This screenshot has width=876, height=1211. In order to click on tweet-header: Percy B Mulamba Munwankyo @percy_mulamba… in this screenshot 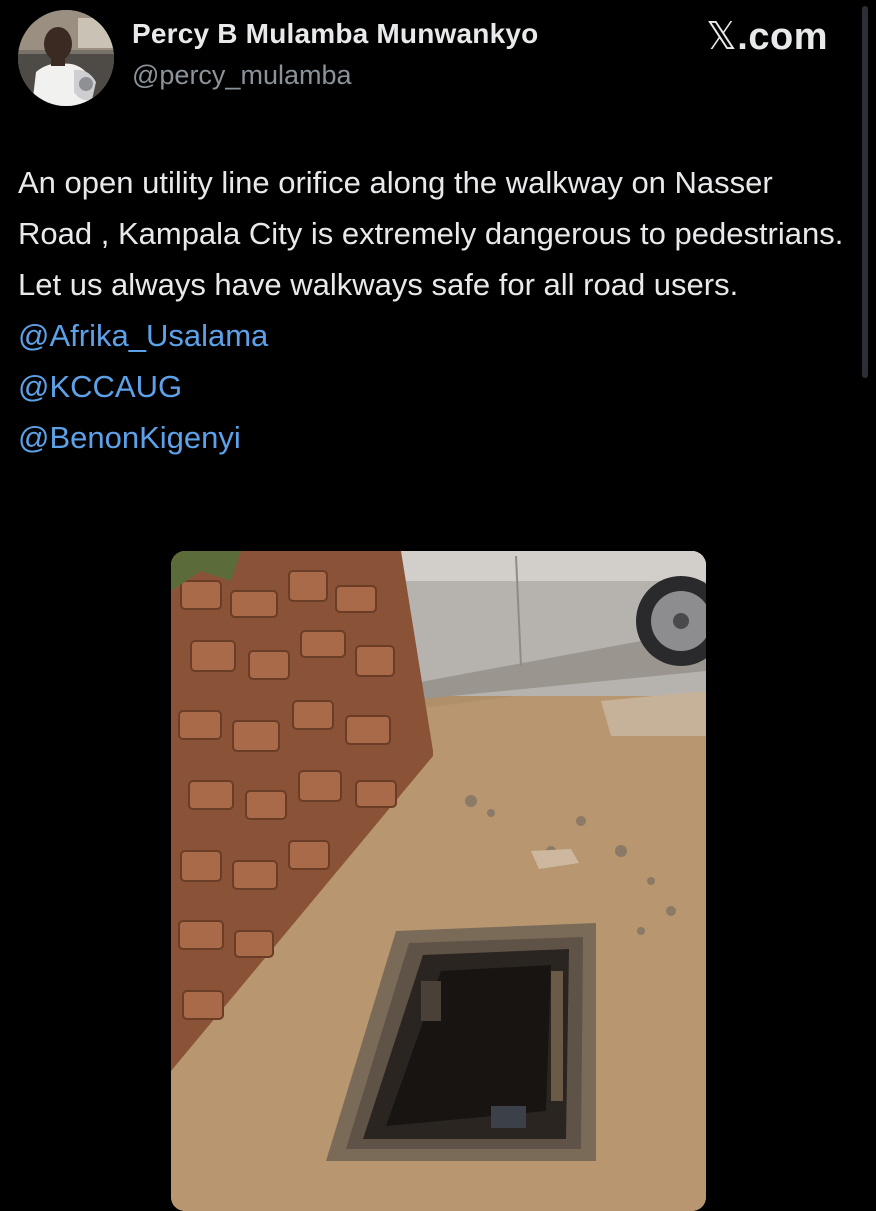, I will do `click(438, 60)`.